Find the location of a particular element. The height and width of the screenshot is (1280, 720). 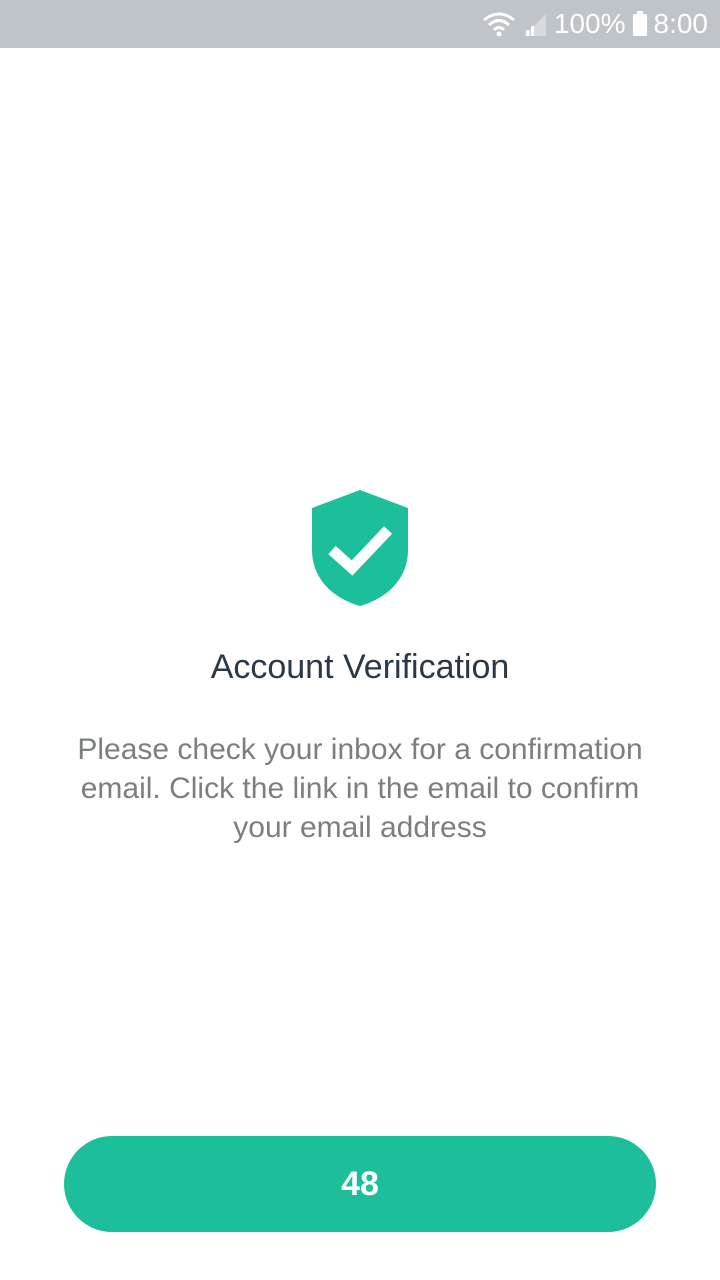

shield-check-icon is located at coordinates (360, 548).